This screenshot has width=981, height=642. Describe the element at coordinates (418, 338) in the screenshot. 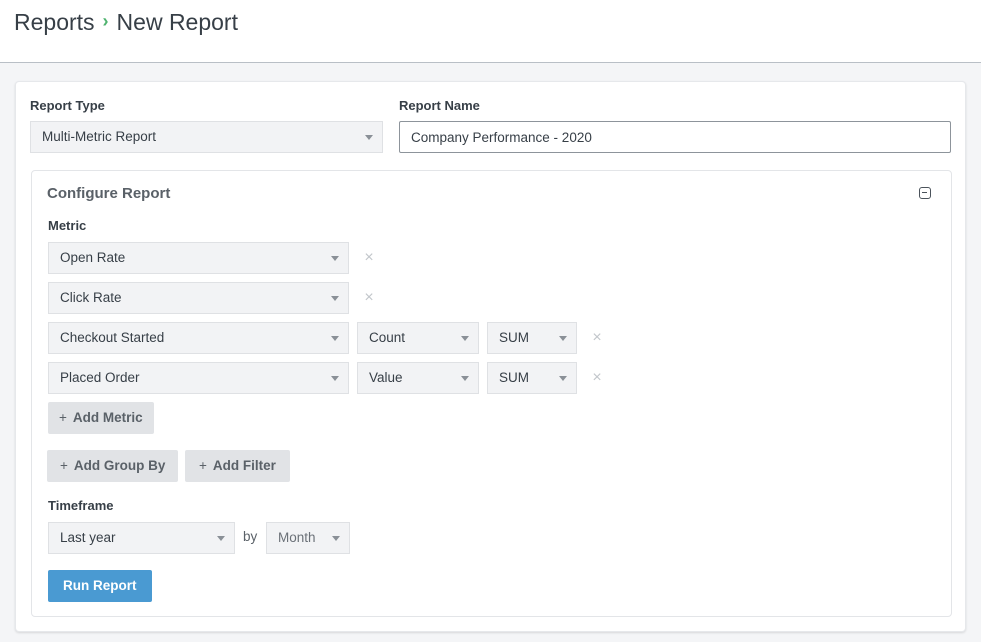

I see `measure-select: Count` at that location.